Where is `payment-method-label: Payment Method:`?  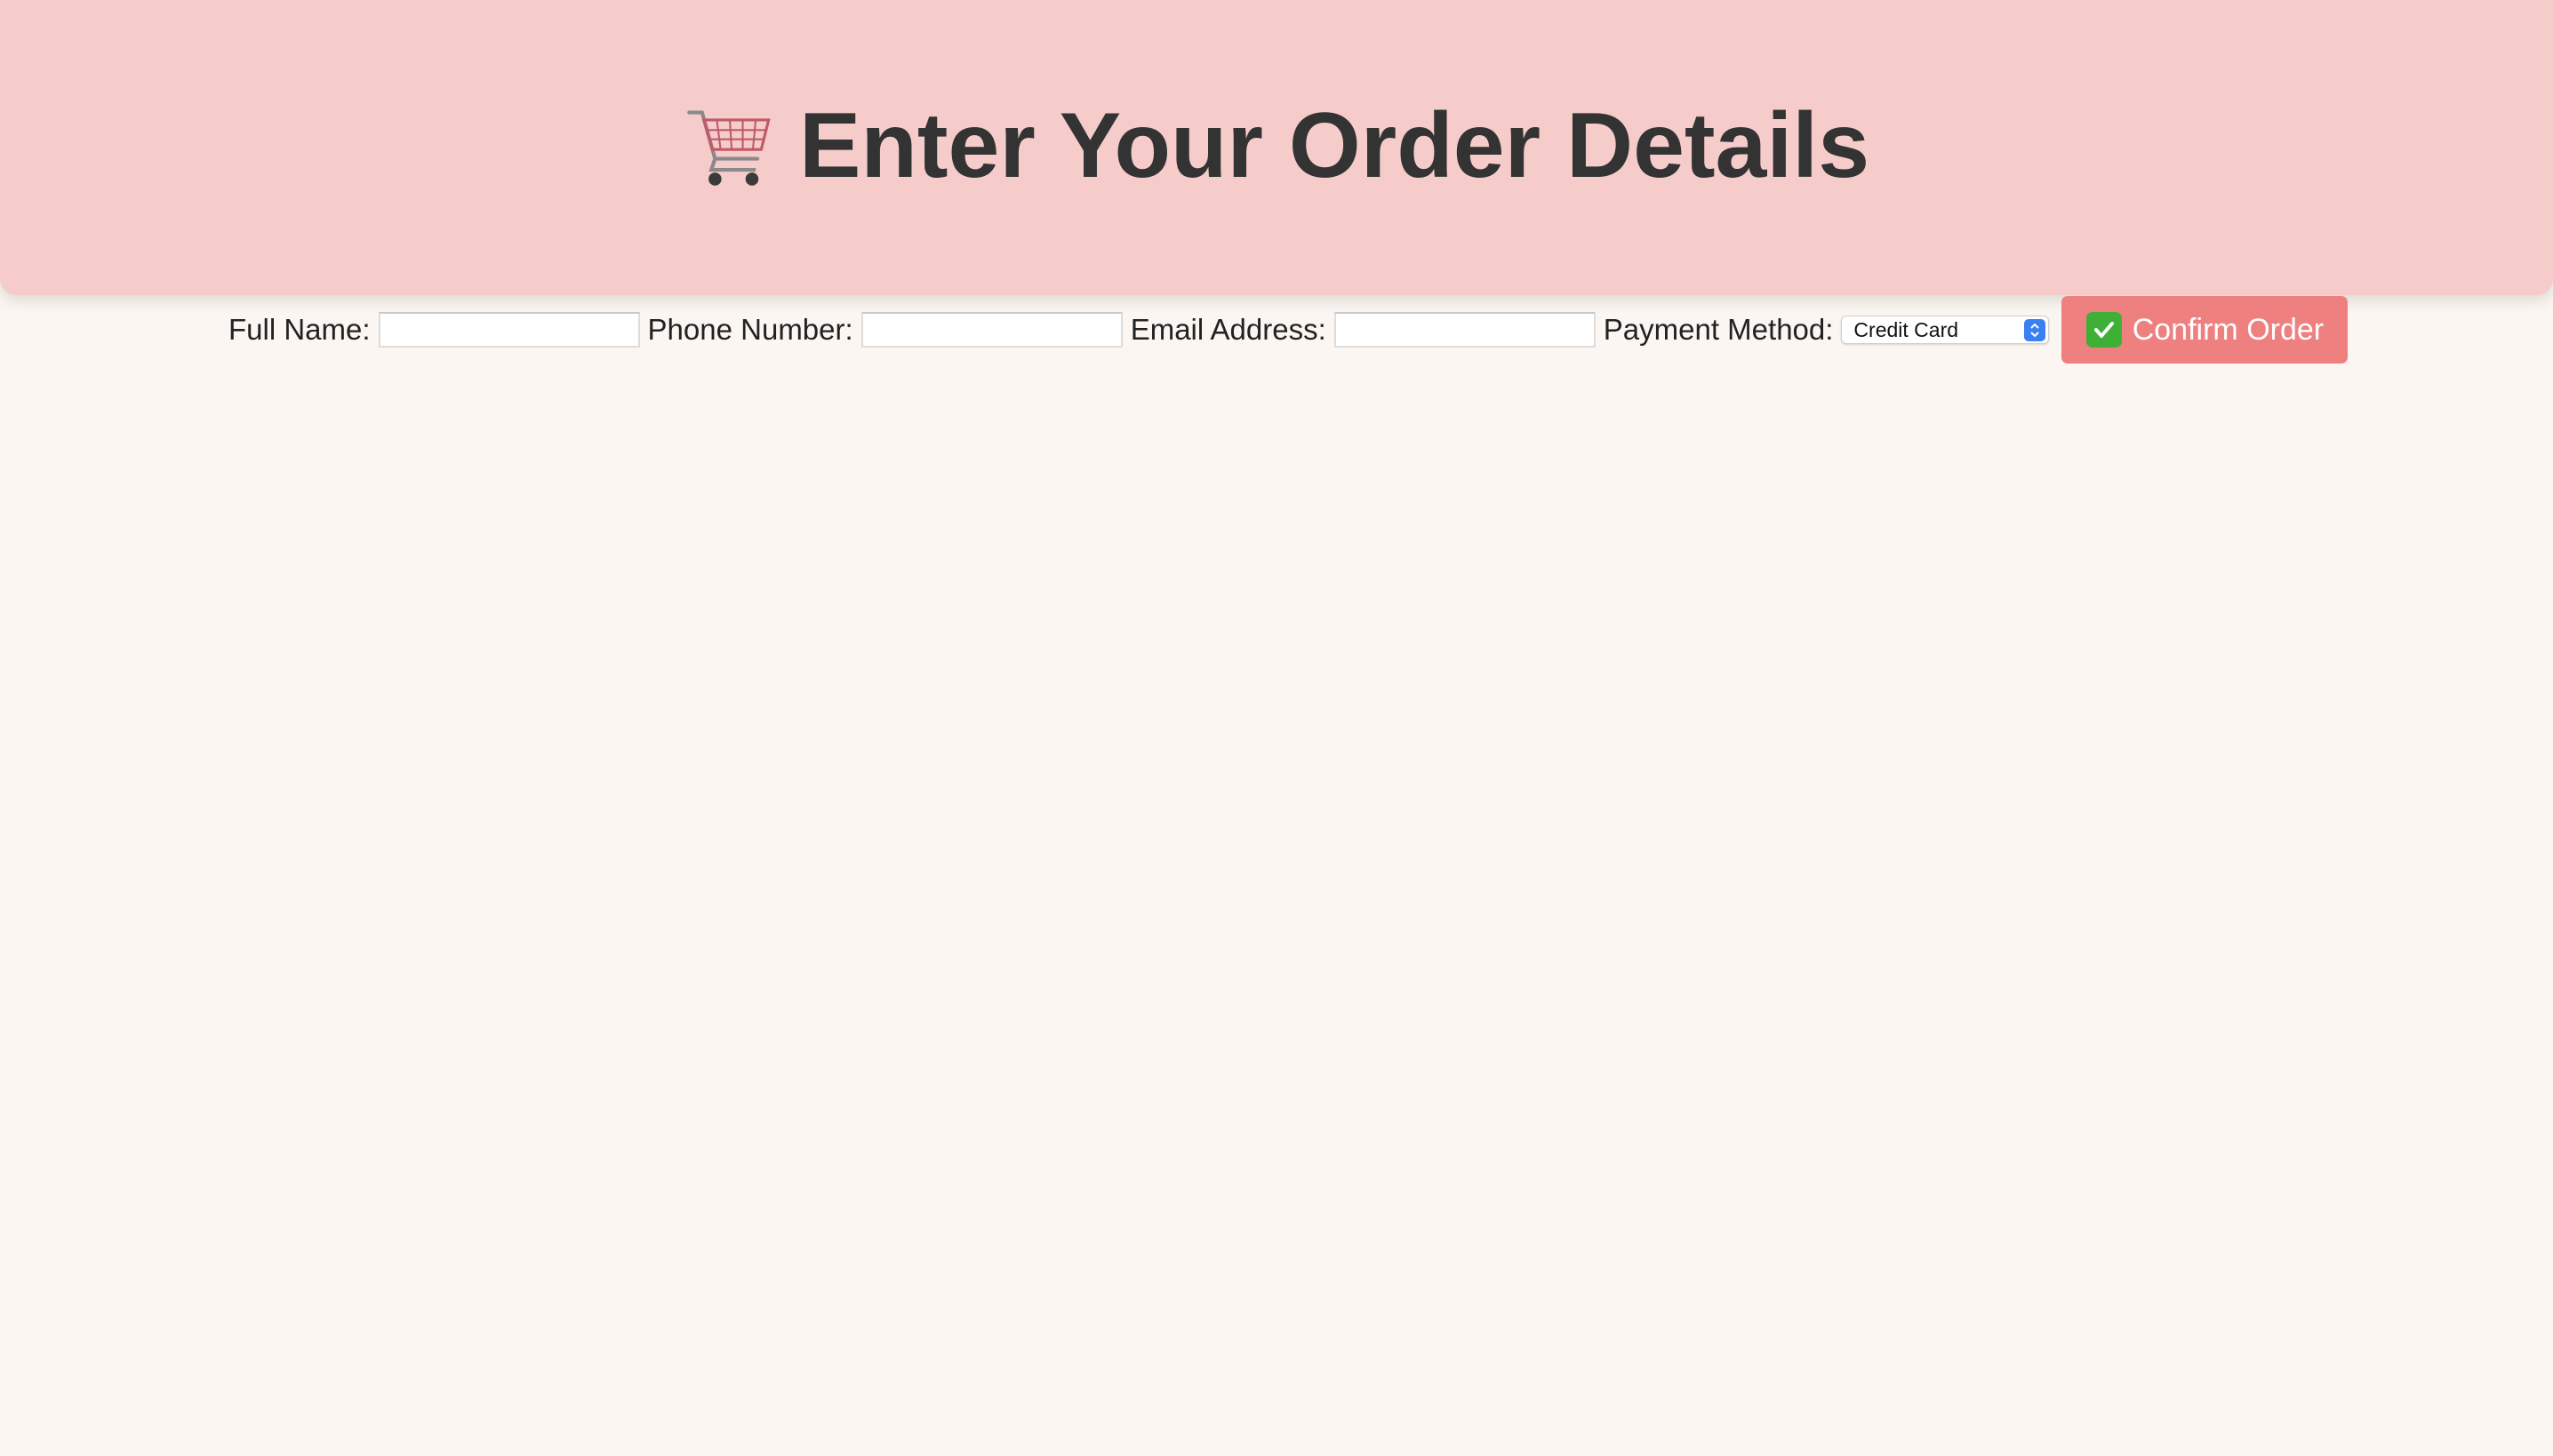
payment-method-label: Payment Method: is located at coordinates (1718, 329).